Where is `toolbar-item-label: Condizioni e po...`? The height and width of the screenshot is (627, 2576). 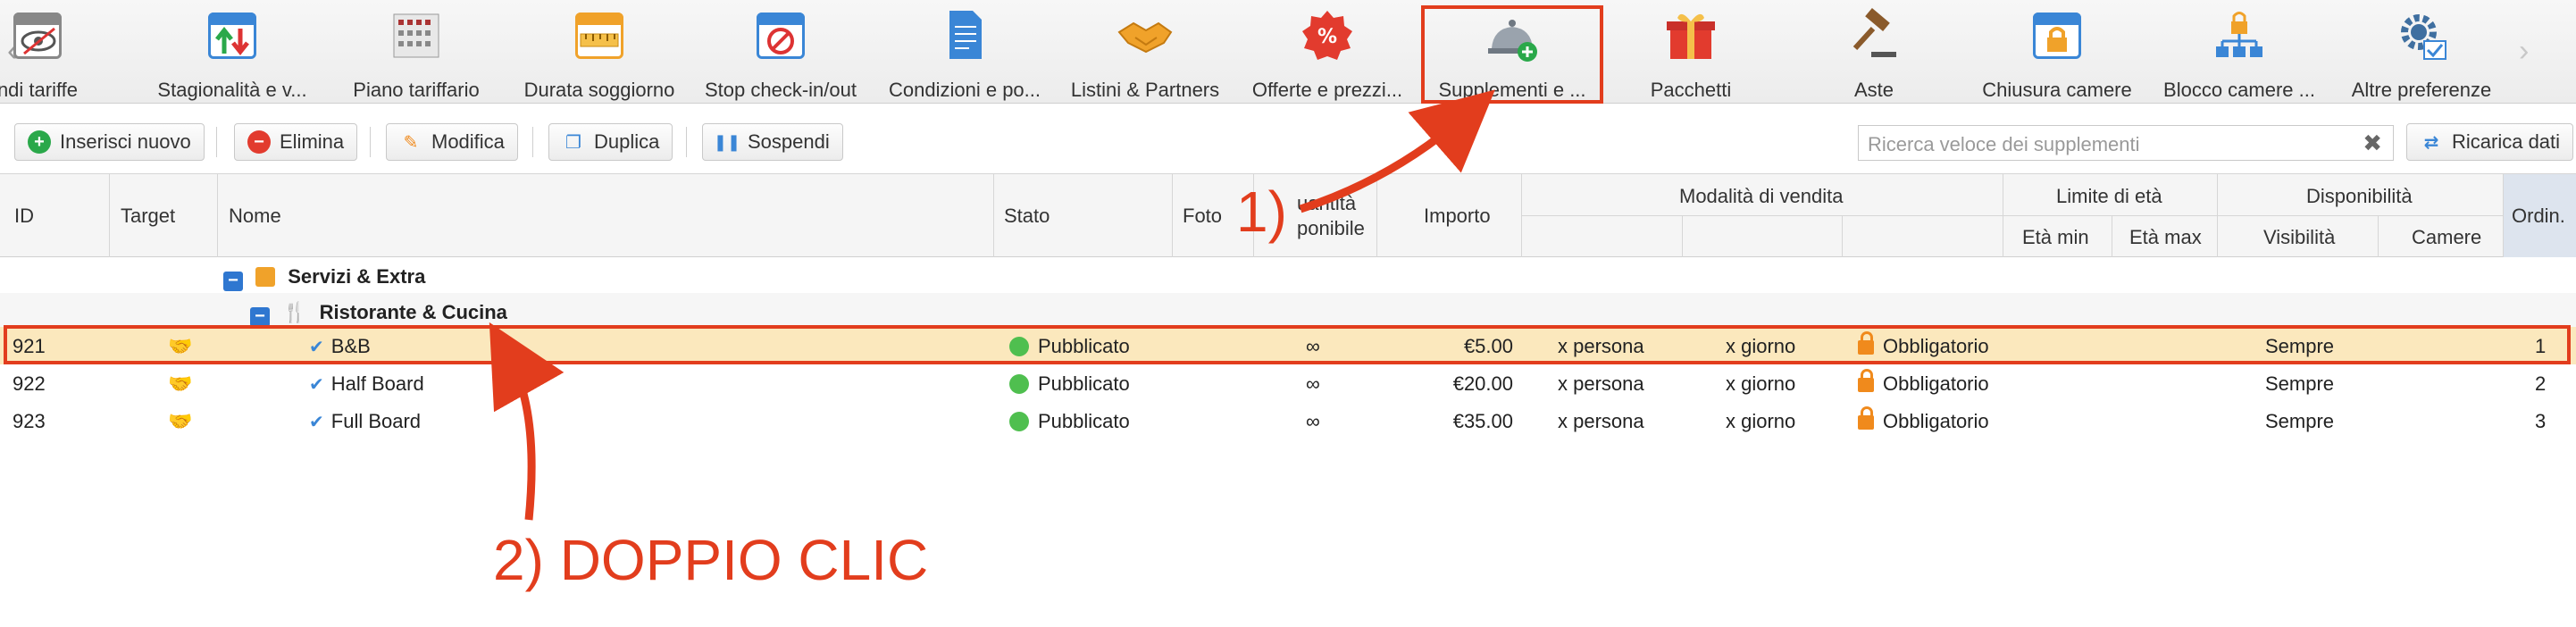 toolbar-item-label: Condizioni e po... is located at coordinates (965, 90).